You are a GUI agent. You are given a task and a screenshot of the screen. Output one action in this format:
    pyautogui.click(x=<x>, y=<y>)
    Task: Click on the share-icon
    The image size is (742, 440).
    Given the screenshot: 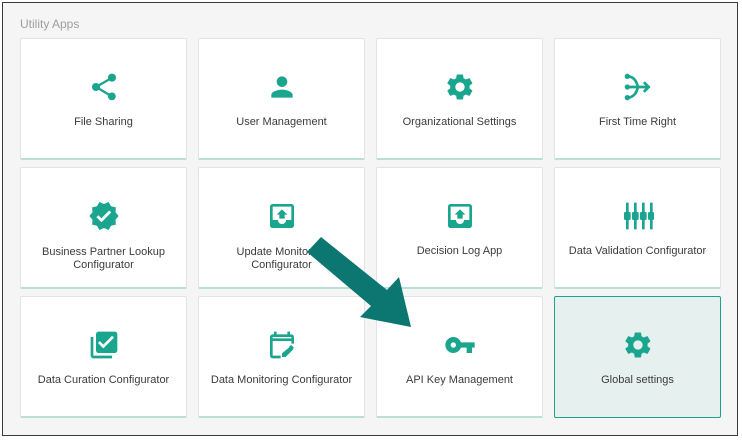 What is the action you would take?
    pyautogui.click(x=104, y=87)
    